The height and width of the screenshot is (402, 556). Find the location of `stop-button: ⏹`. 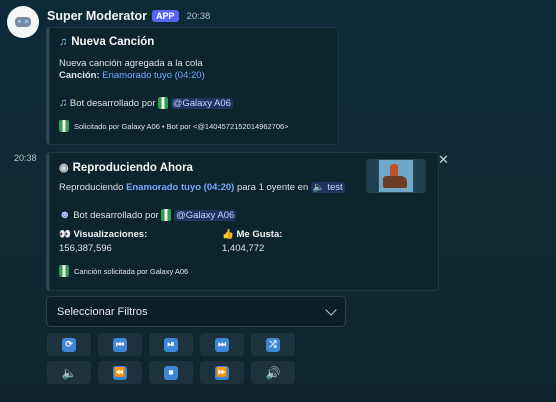

stop-button: ⏹ is located at coordinates (171, 372).